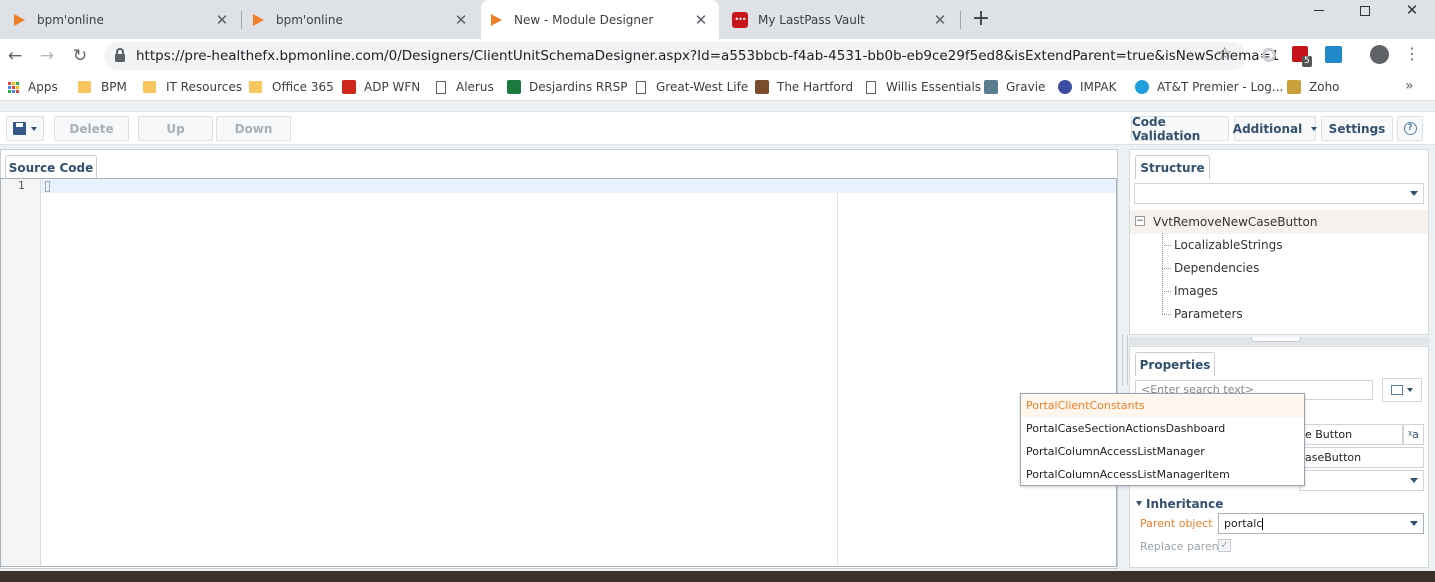 Image resolution: width=1435 pixels, height=582 pixels. Describe the element at coordinates (1361, 480) in the screenshot. I see `package-select` at that location.